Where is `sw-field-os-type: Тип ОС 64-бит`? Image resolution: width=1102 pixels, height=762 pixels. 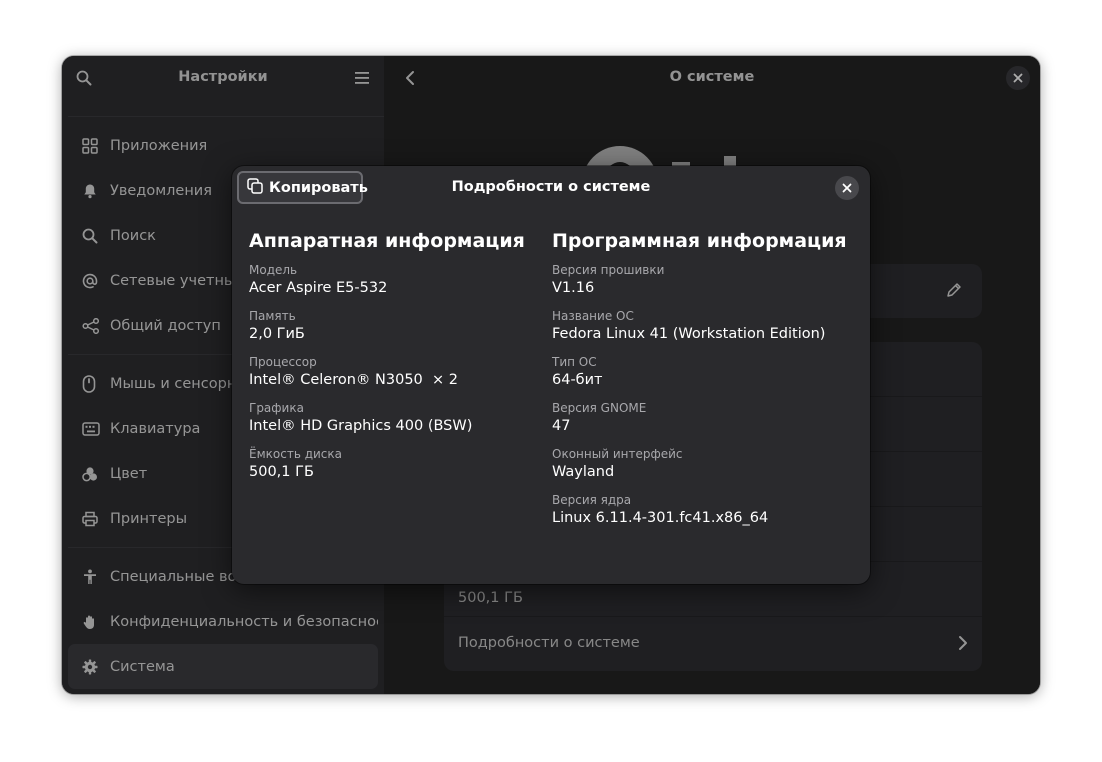 sw-field-os-type: Тип ОС 64-бит is located at coordinates (702, 377).